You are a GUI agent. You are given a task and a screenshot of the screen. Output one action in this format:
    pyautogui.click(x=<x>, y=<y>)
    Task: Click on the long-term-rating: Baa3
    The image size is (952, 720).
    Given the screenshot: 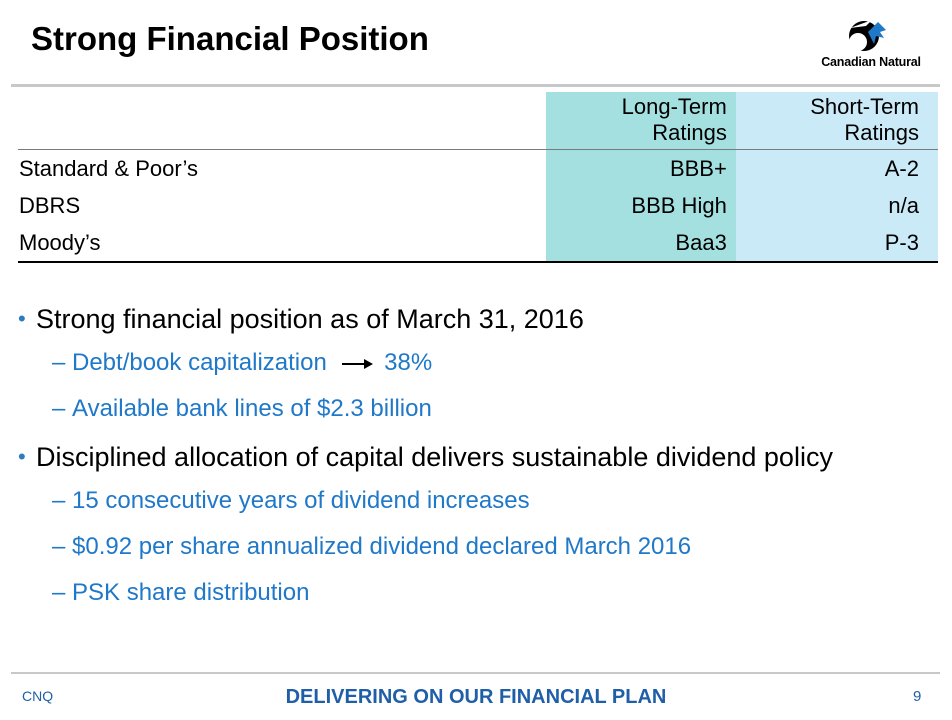 What is the action you would take?
    pyautogui.click(x=640, y=243)
    